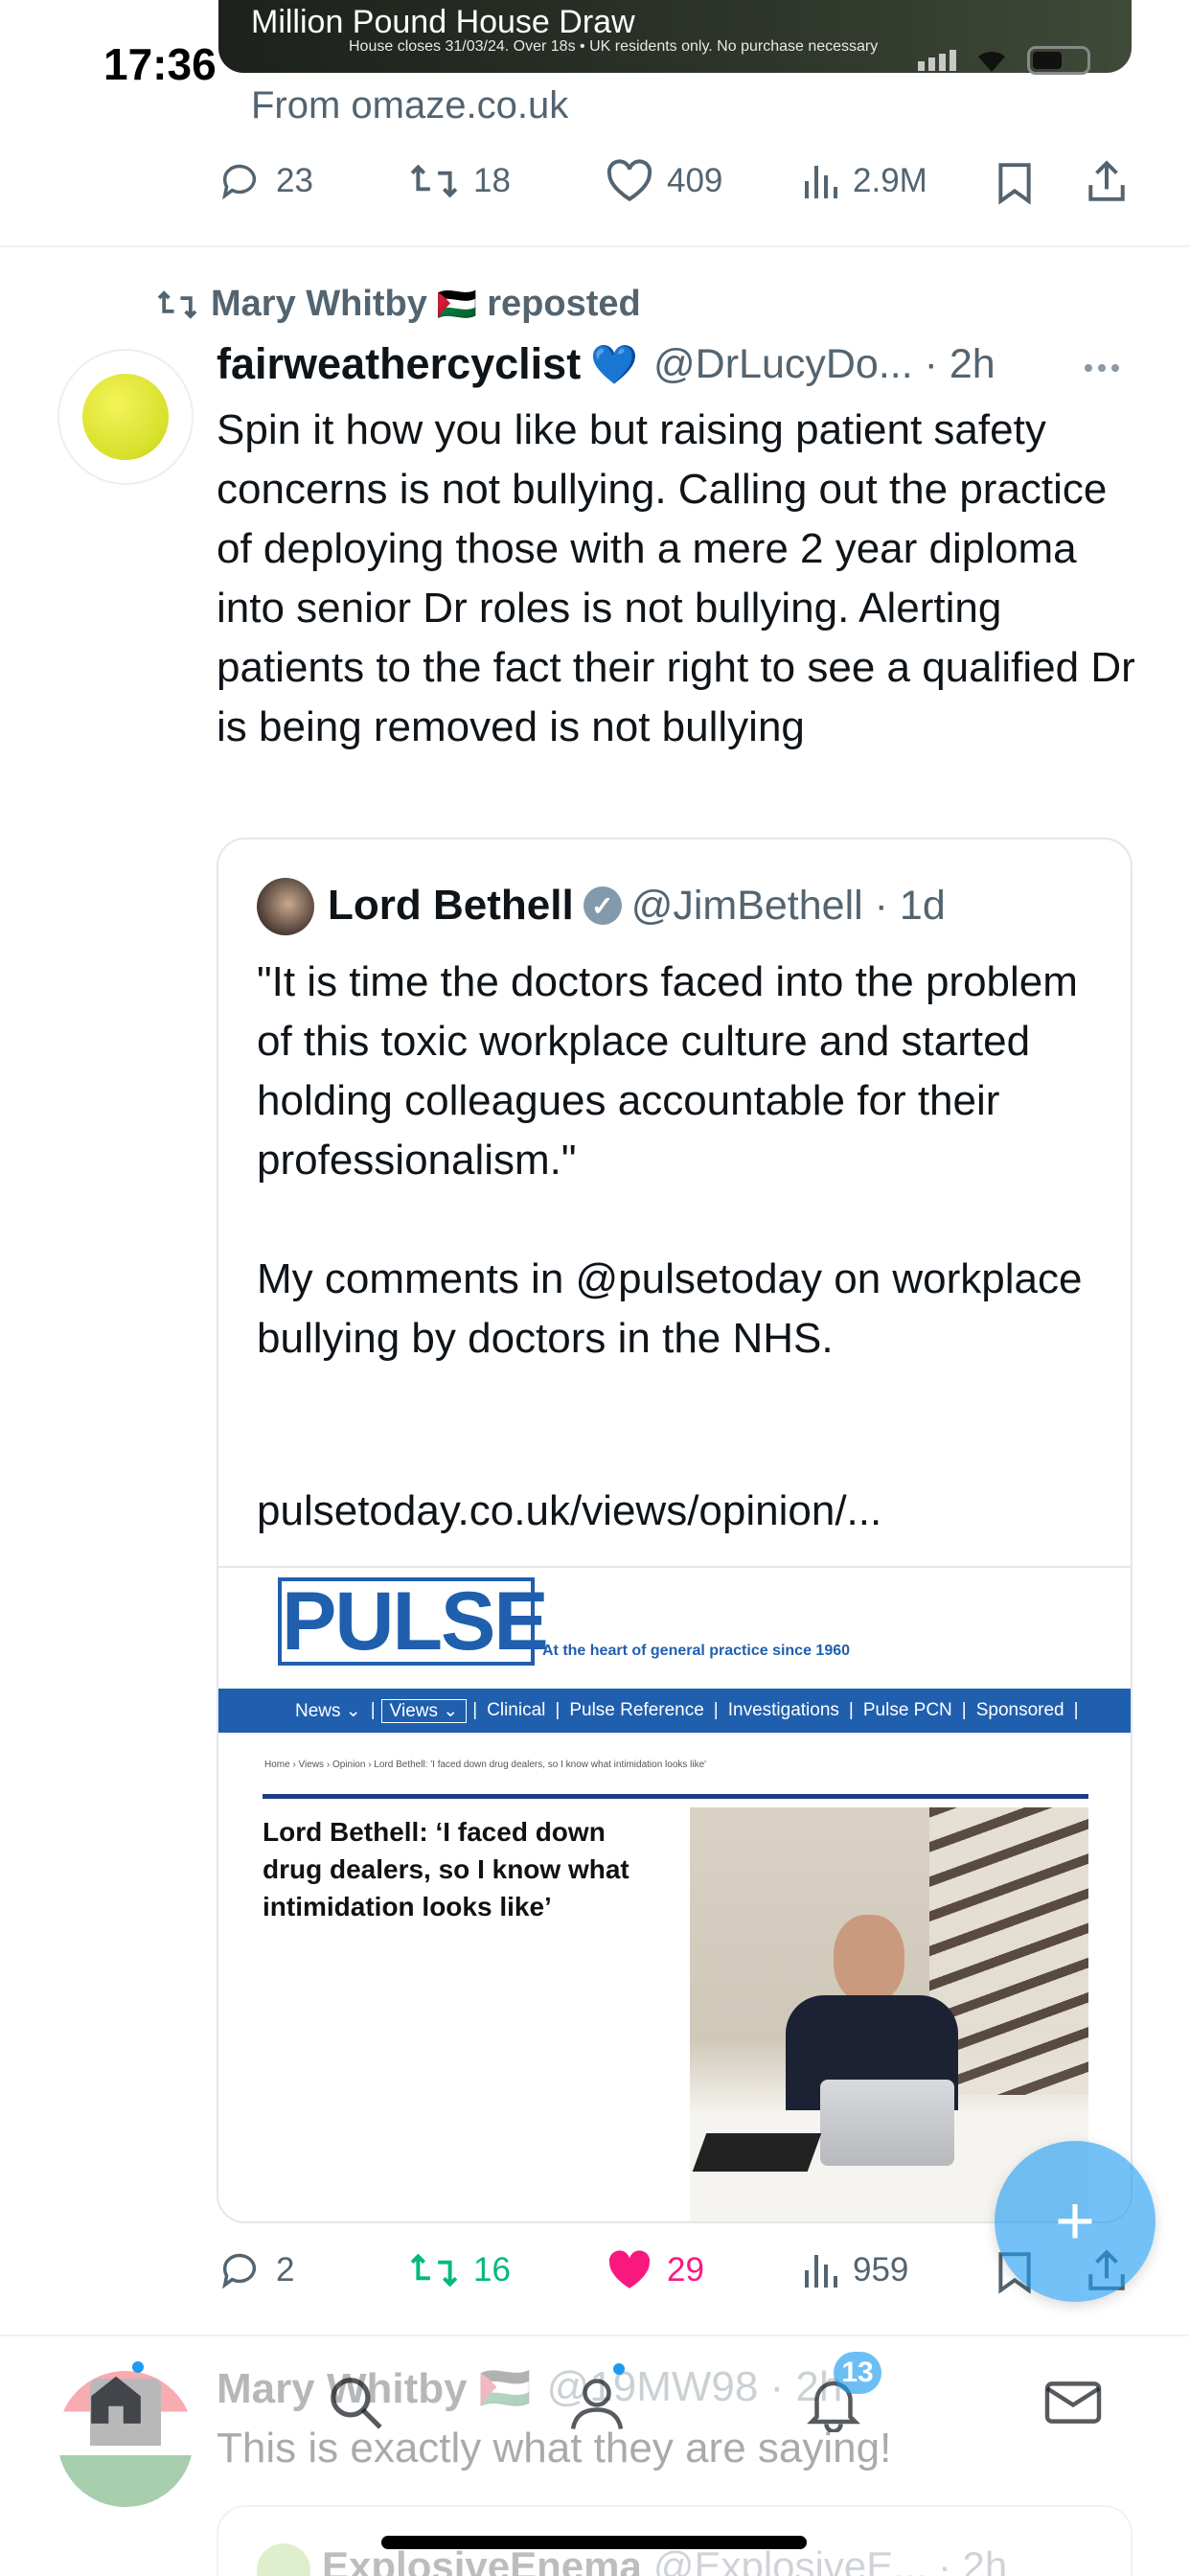 The image size is (1190, 2576). I want to click on reposter-flag: 🇵🇸, so click(457, 304).